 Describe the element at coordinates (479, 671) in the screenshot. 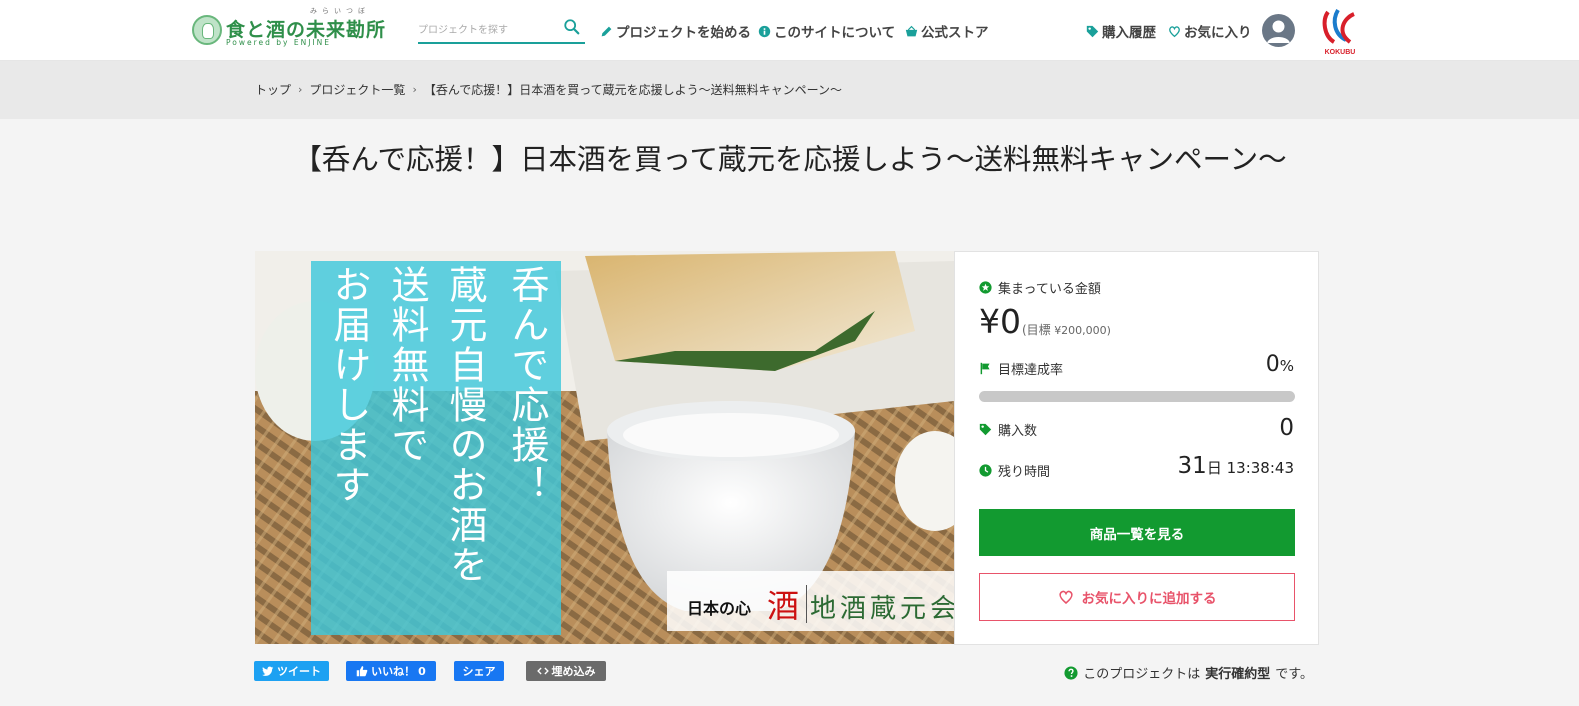

I see `share-button: シェア` at that location.